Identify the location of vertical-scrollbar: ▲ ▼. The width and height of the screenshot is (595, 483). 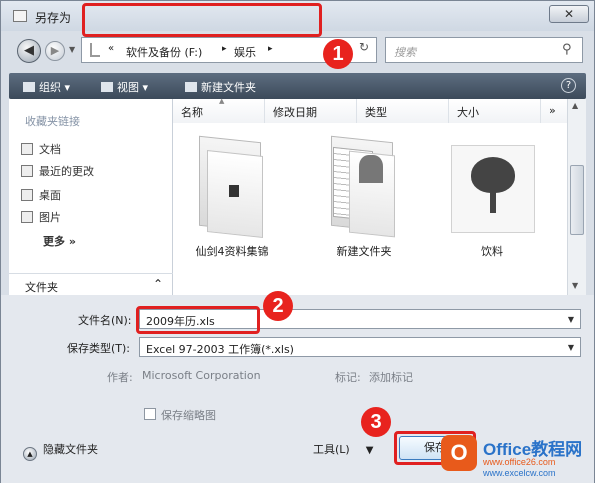
(576, 197).